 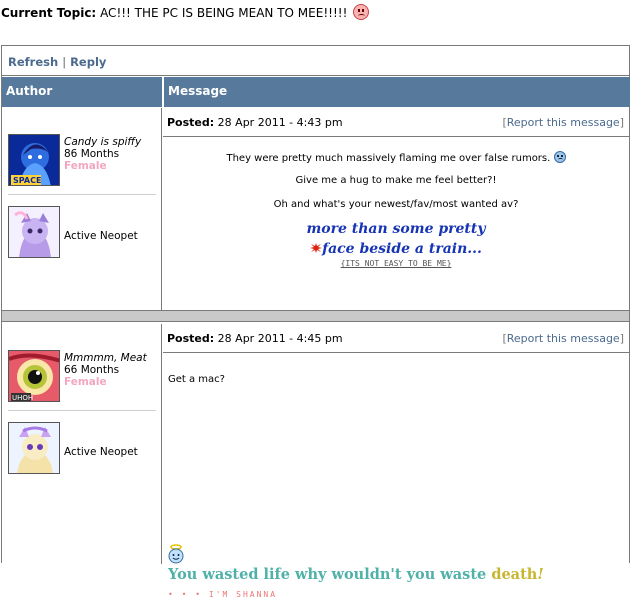 What do you see at coordinates (196, 379) in the screenshot?
I see `message-body: Get a mac?` at bounding box center [196, 379].